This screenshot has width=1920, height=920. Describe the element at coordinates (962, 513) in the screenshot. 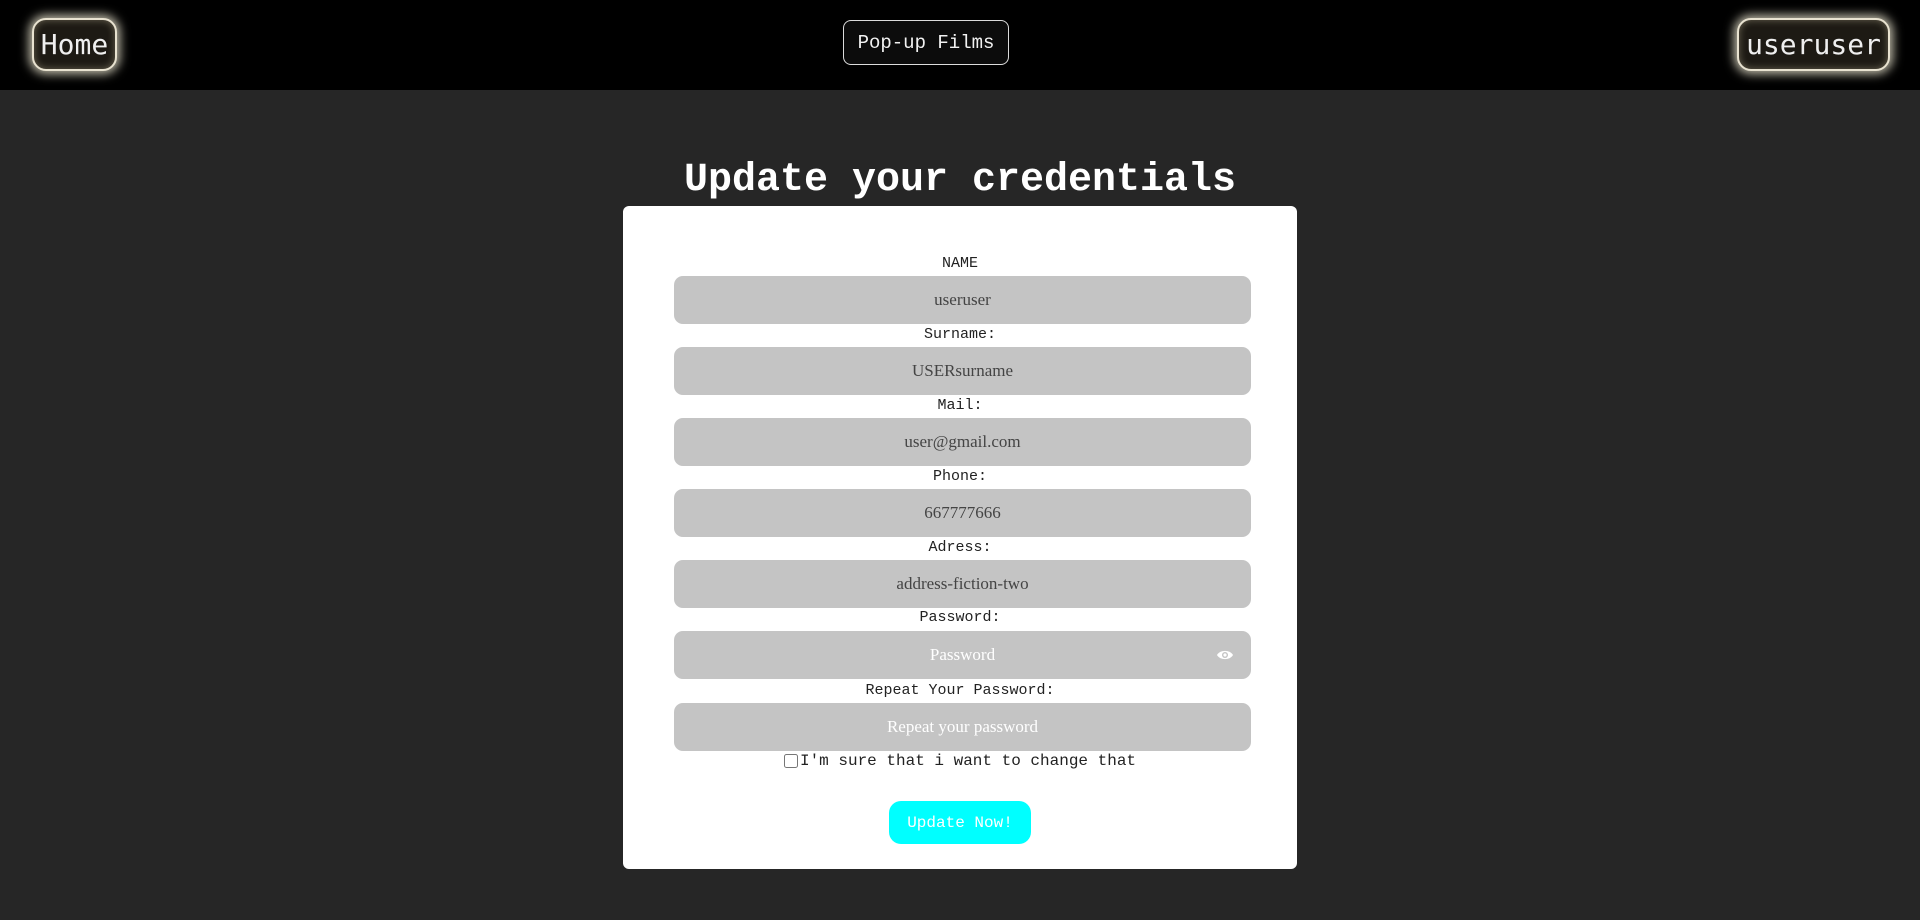

I see `phone-field` at that location.